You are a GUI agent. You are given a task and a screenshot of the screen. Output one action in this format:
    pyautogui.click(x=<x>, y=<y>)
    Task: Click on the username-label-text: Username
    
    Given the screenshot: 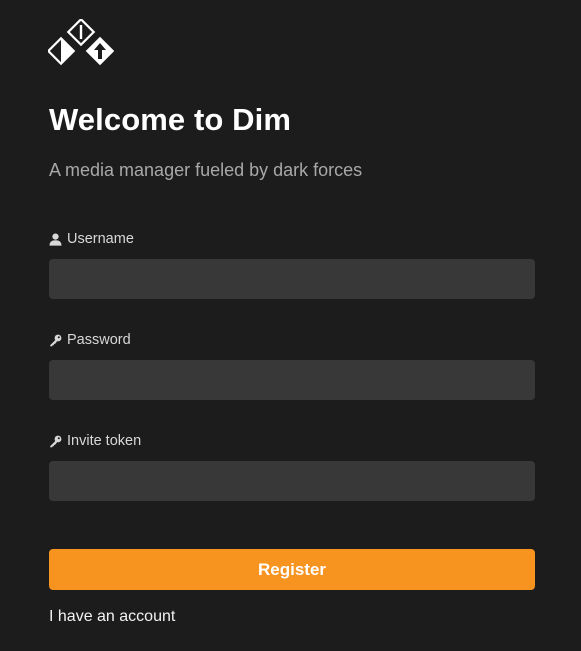 What is the action you would take?
    pyautogui.click(x=100, y=239)
    